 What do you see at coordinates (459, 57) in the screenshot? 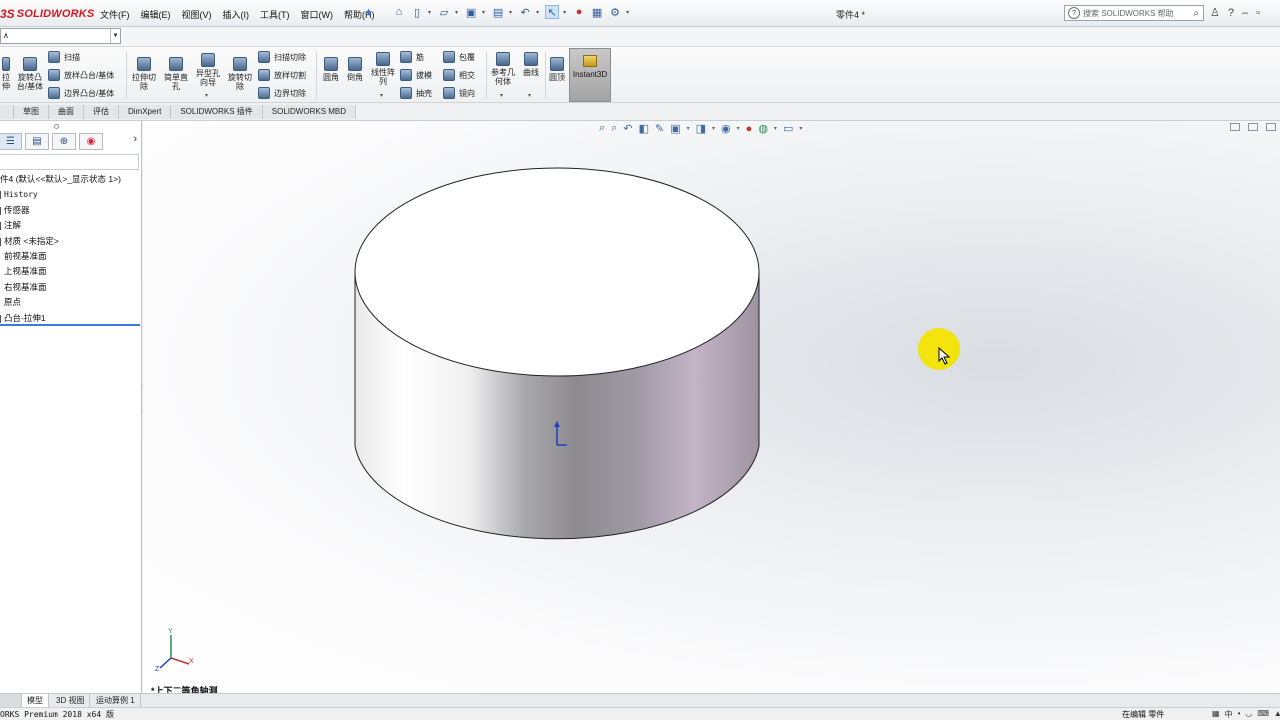
I see `wrap-button: 包覆` at bounding box center [459, 57].